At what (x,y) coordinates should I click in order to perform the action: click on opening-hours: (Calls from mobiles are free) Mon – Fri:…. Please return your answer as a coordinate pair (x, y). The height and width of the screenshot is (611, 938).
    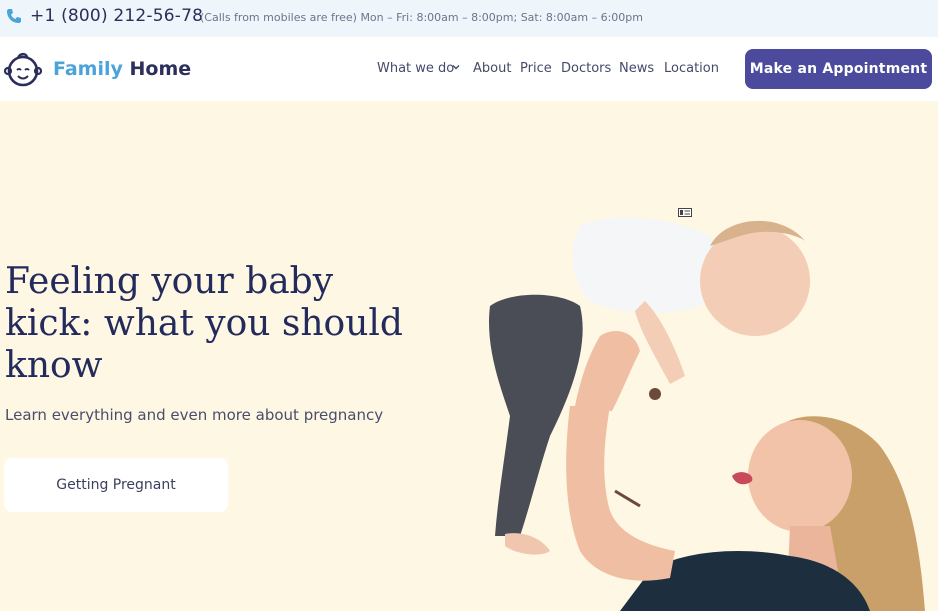
    Looking at the image, I should click on (421, 17).